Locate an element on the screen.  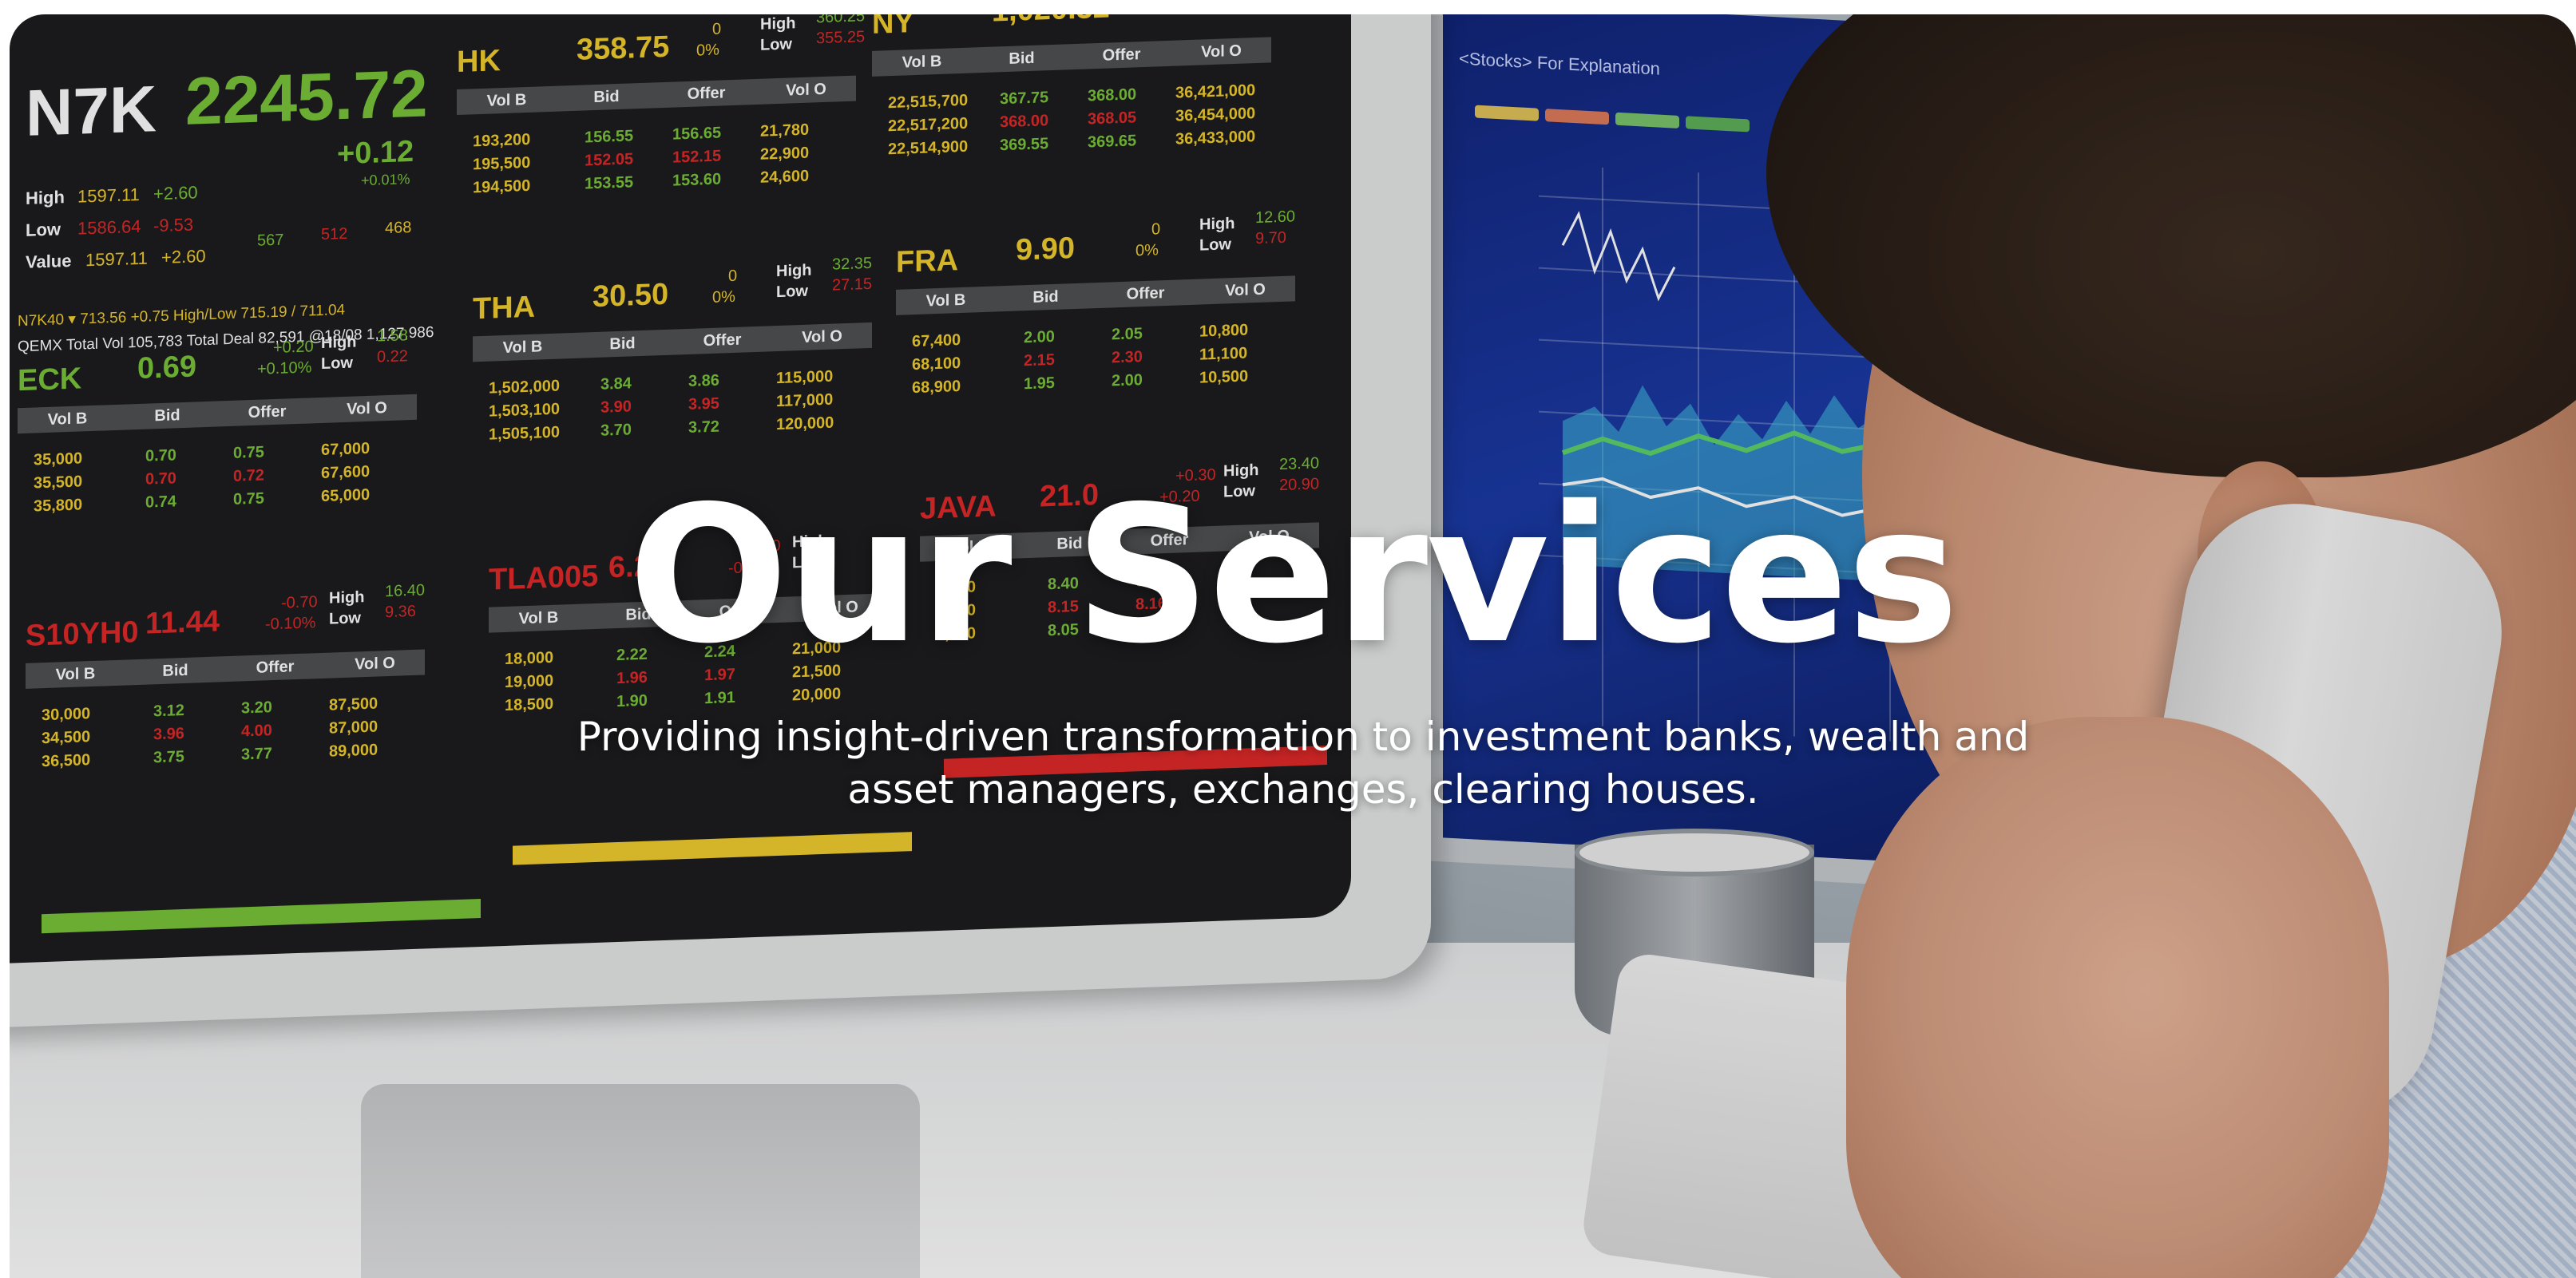
hero-title: Our Services is located at coordinates (1294, 575).